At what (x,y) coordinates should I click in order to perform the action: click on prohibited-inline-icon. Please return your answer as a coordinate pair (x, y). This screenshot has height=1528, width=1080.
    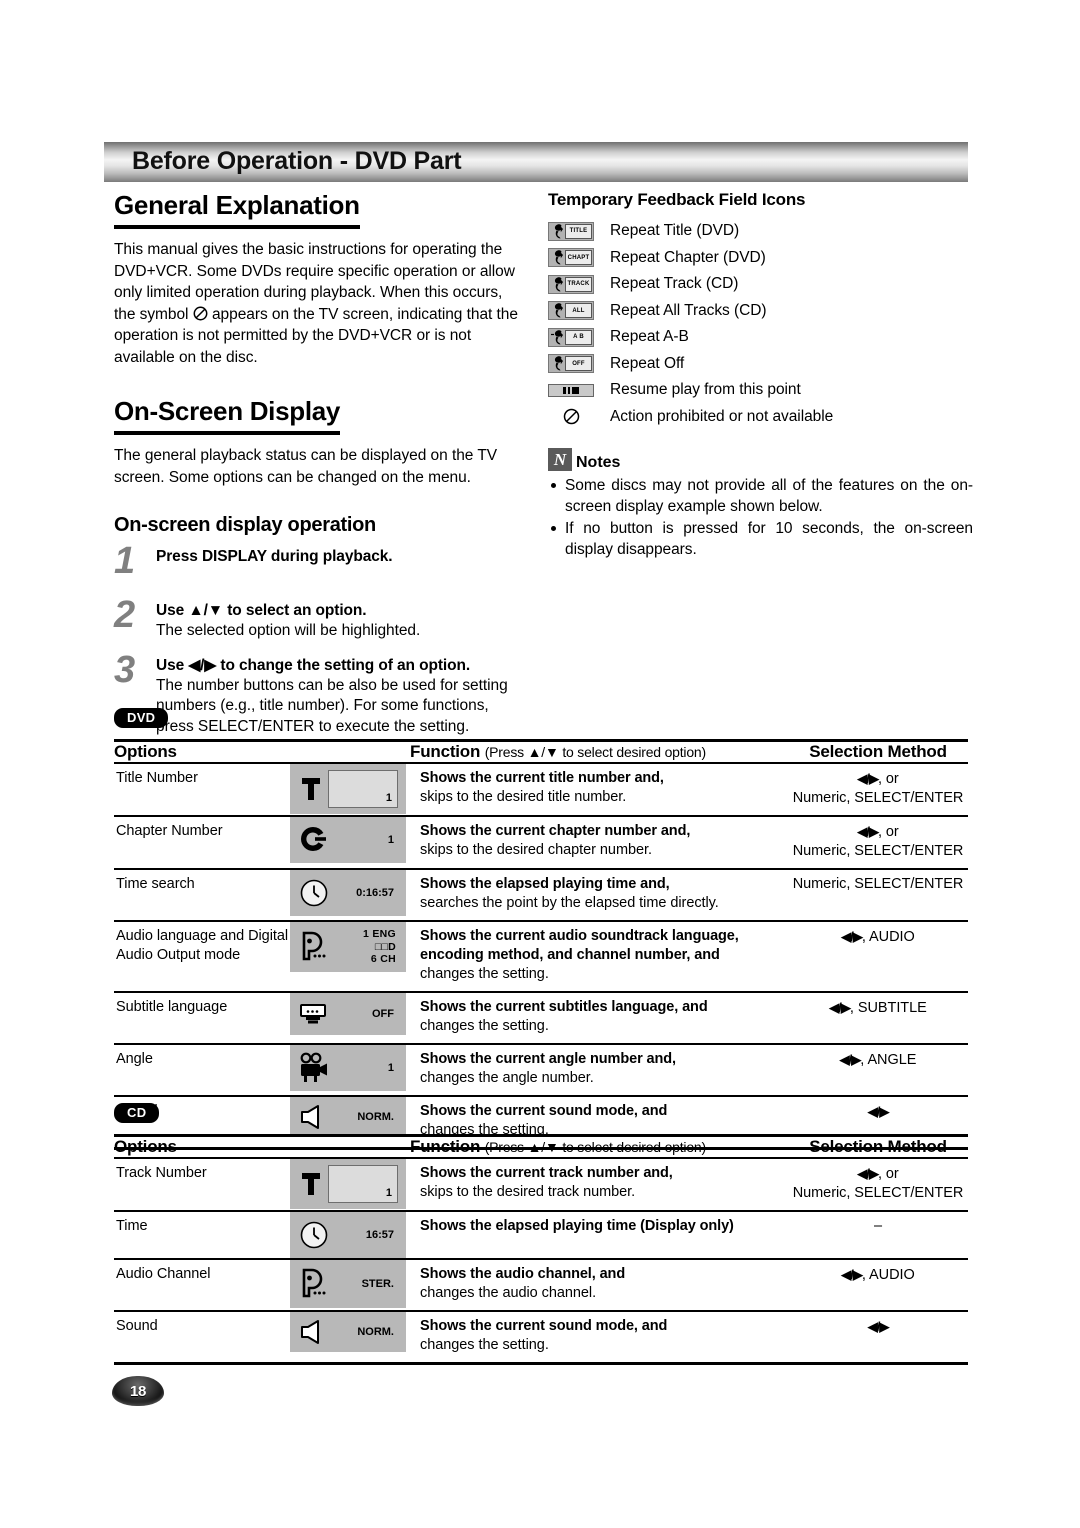
    Looking at the image, I should click on (200, 313).